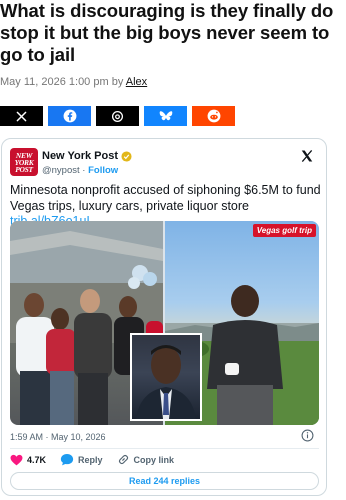  I want to click on tweet-timestamp: 1:59 AM · May 10, 2026, so click(58, 437).